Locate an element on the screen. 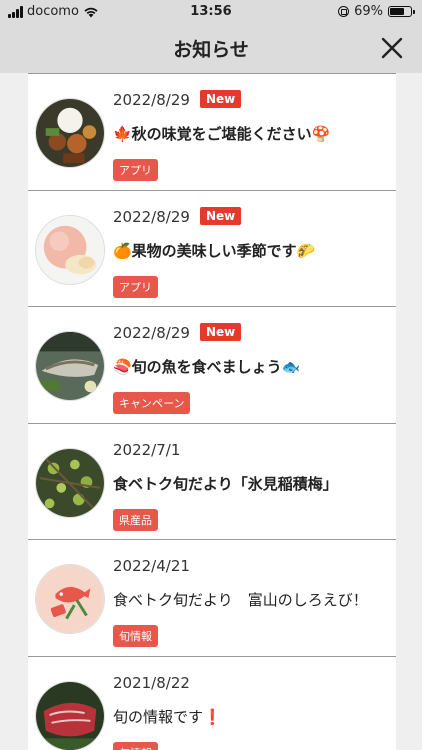 This screenshot has height=750, width=422. category-tag: キャンペーン is located at coordinates (152, 403).